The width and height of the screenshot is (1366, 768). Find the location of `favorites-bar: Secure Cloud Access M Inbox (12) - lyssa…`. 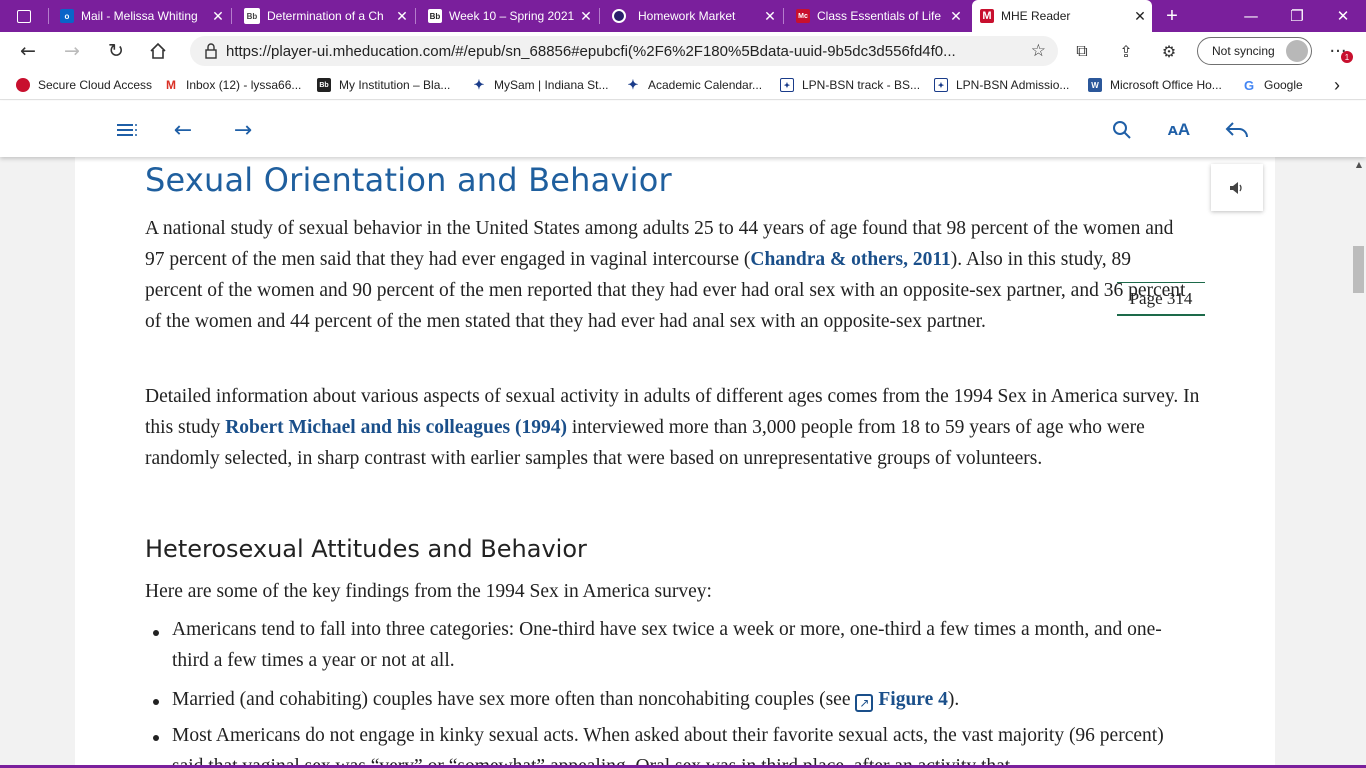

favorites-bar: Secure Cloud Access M Inbox (12) - lyssa… is located at coordinates (683, 85).